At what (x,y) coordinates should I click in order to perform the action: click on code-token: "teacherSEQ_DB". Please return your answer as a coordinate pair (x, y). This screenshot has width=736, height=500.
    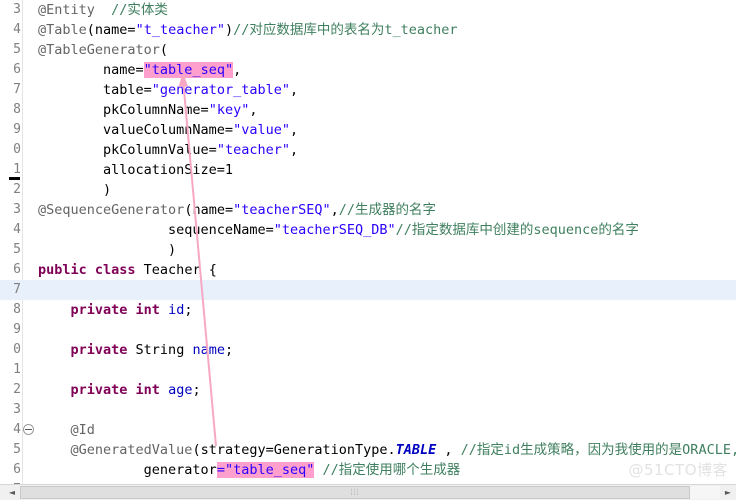
    Looking at the image, I should click on (334, 230).